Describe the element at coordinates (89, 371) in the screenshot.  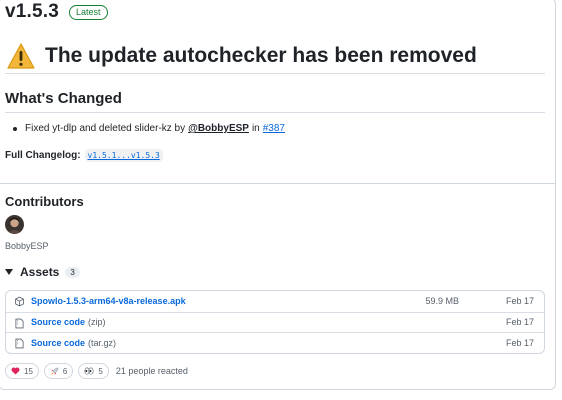
I see `eyes-icon` at that location.